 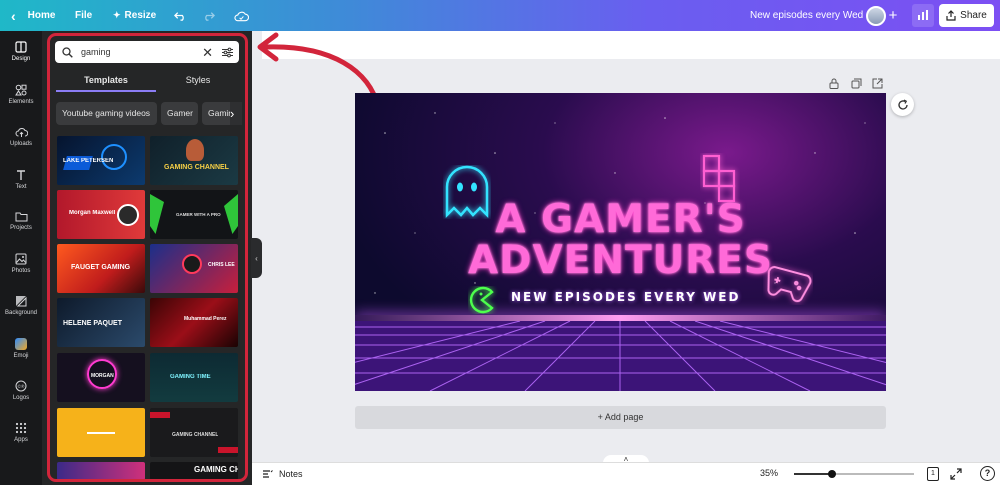 What do you see at coordinates (21, 356) in the screenshot?
I see `rail-label-emoji: Emoji` at bounding box center [21, 356].